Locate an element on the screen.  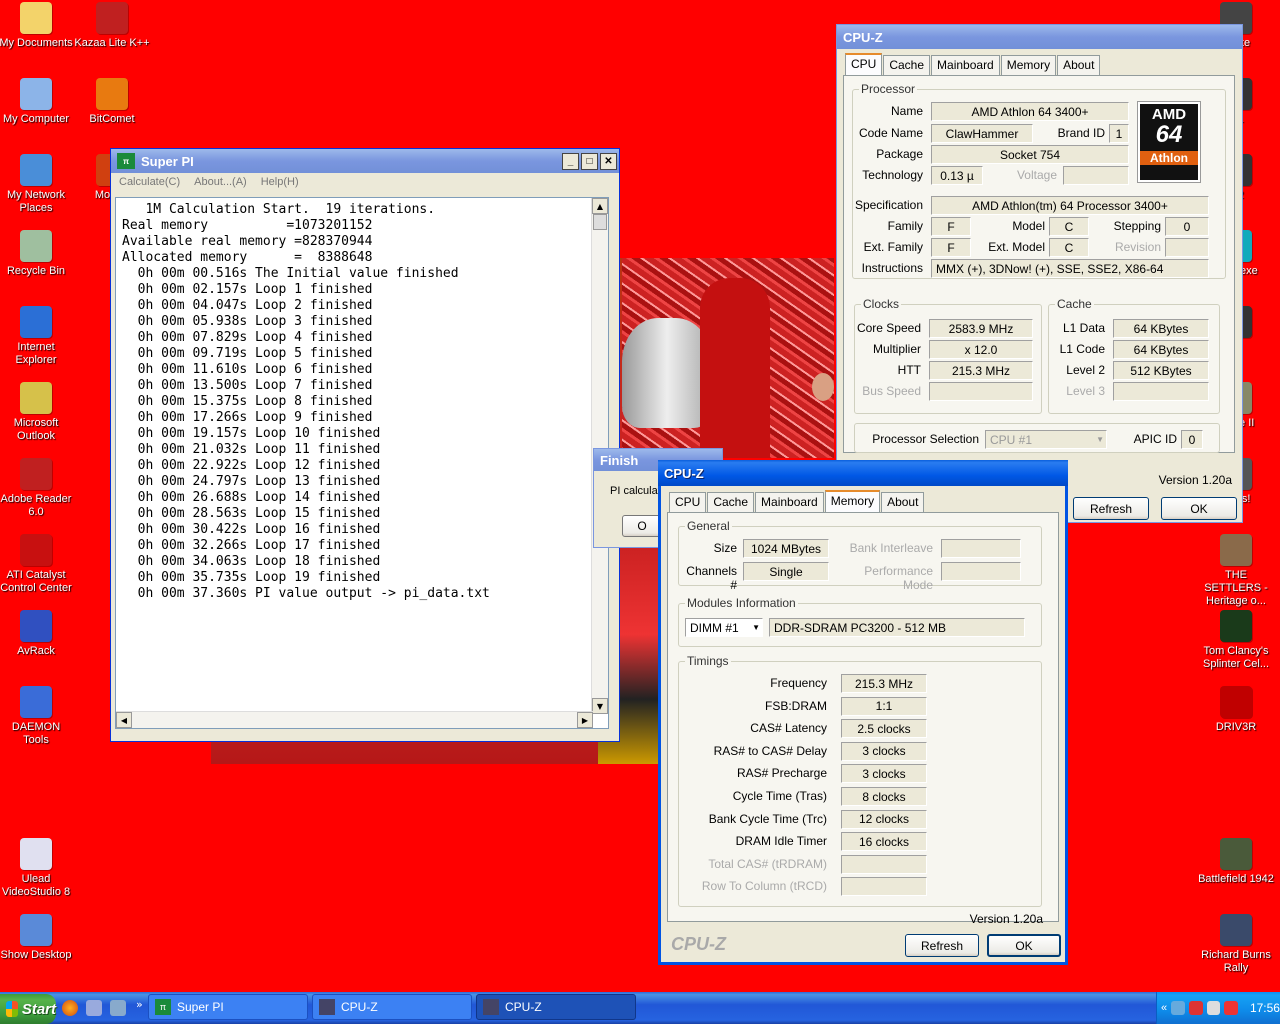
scroll-thumb is located at coordinates (600, 222).